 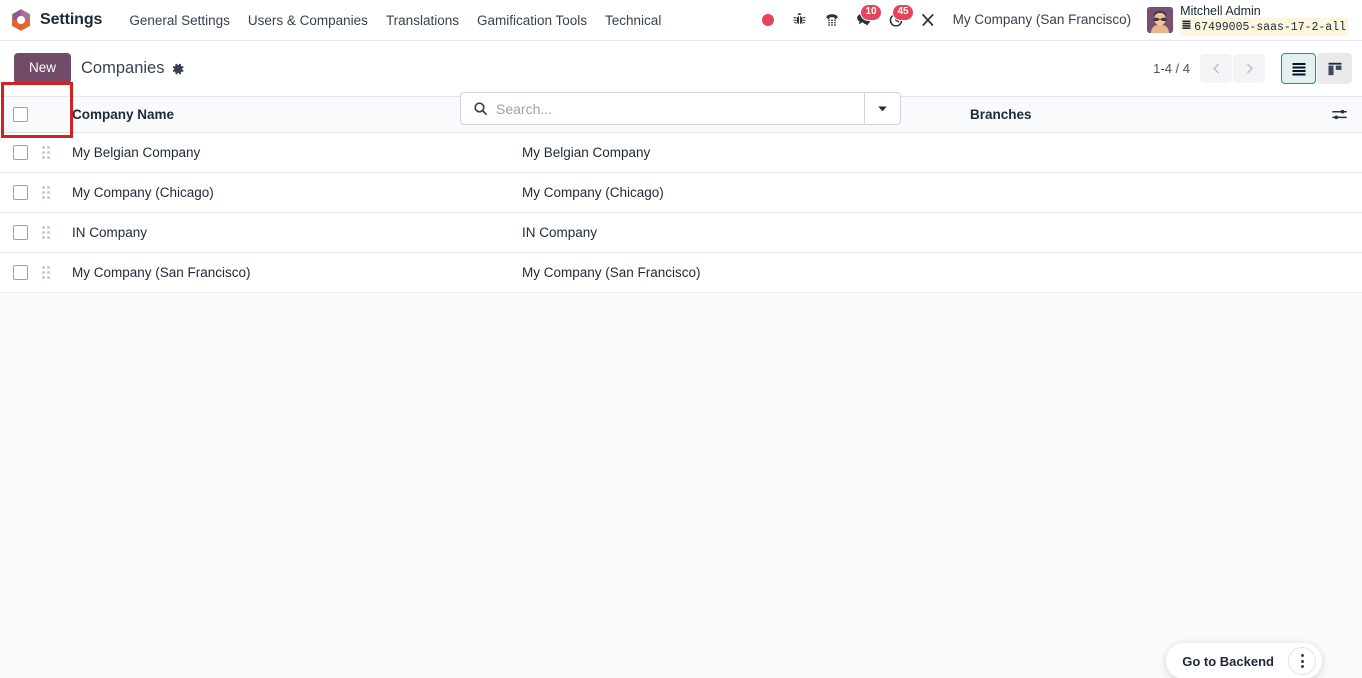 I want to click on cell-company-name: My Company (San Francisco), so click(x=297, y=272).